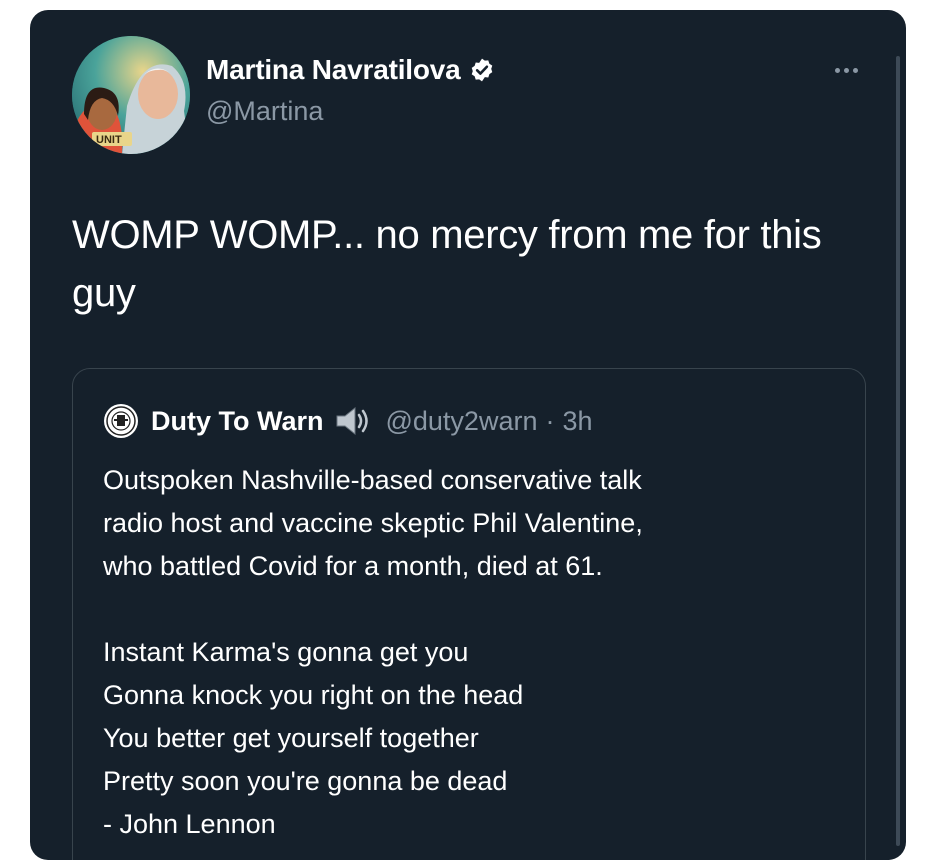 This screenshot has height=860, width=930. What do you see at coordinates (482, 70) in the screenshot?
I see `verified-badge-icon` at bounding box center [482, 70].